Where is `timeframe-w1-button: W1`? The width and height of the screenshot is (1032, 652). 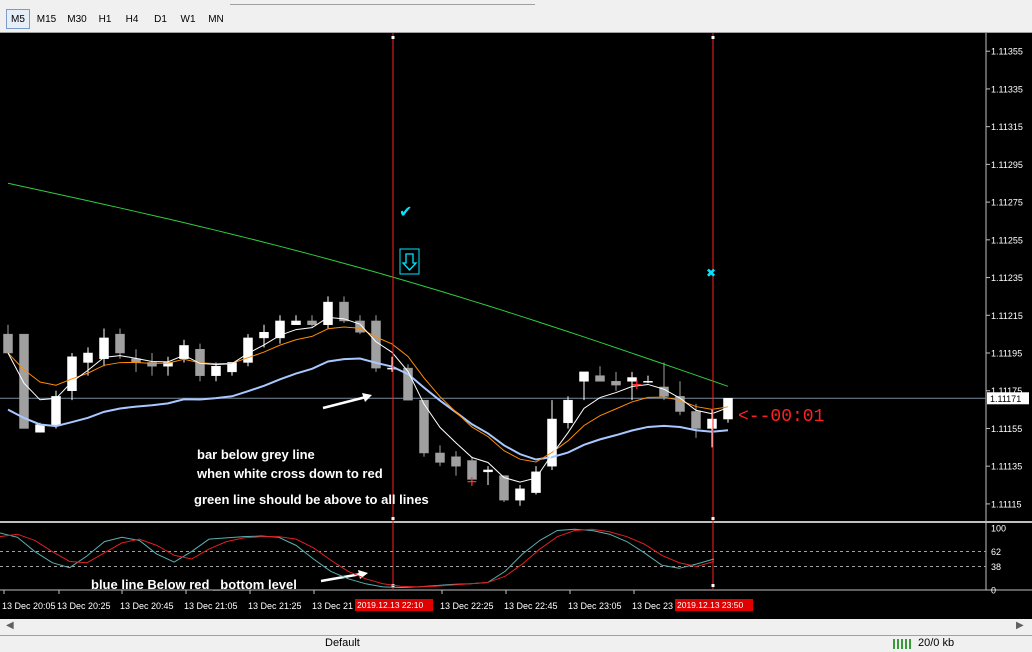
timeframe-w1-button: W1 is located at coordinates (188, 19).